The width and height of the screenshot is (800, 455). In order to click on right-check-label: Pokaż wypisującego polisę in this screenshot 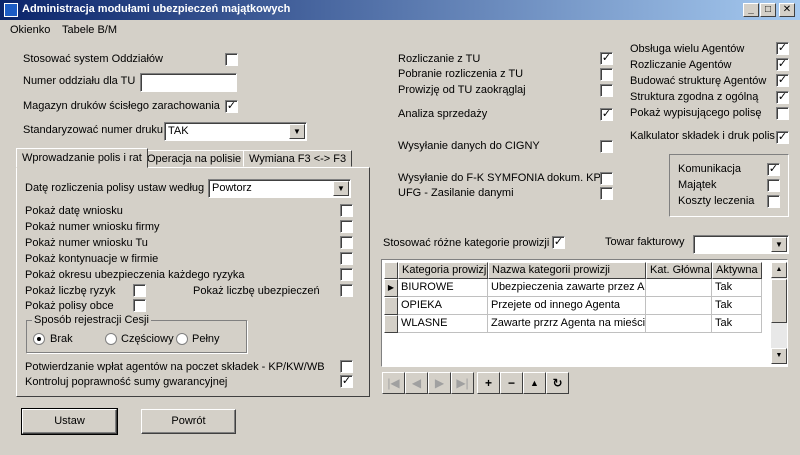, I will do `click(696, 113)`.